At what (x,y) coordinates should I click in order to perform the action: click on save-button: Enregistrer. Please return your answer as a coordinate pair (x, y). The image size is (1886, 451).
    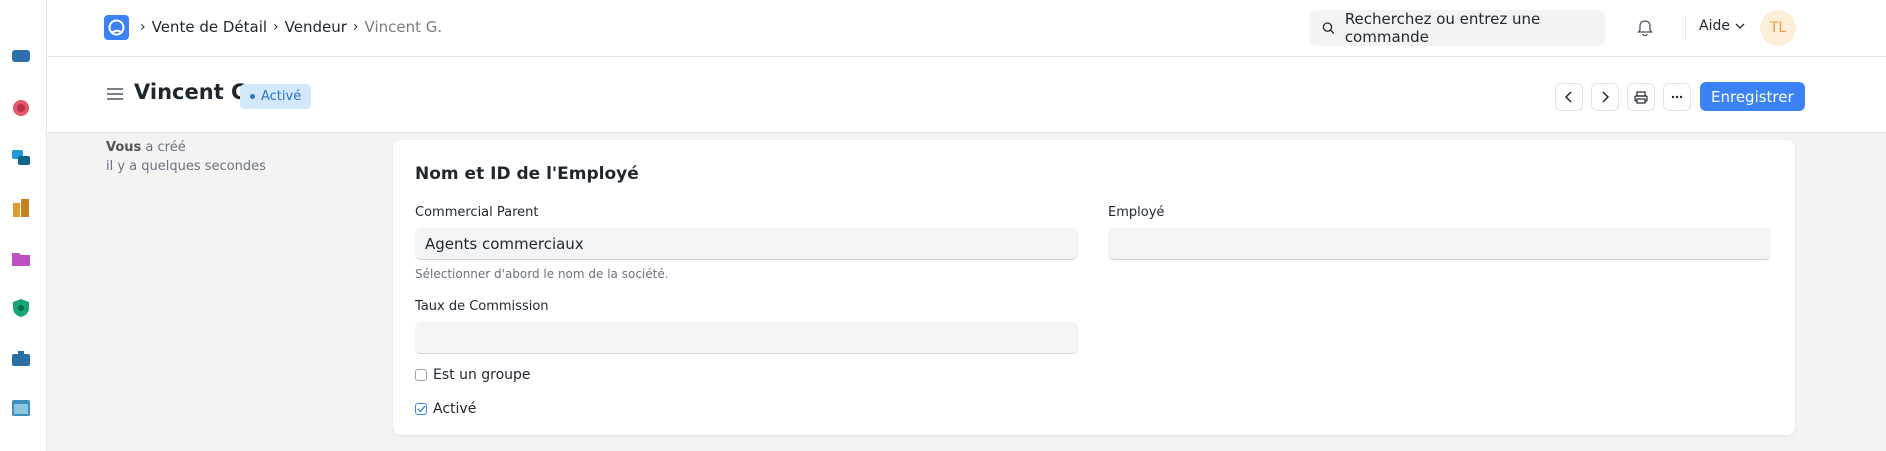
    Looking at the image, I should click on (1752, 96).